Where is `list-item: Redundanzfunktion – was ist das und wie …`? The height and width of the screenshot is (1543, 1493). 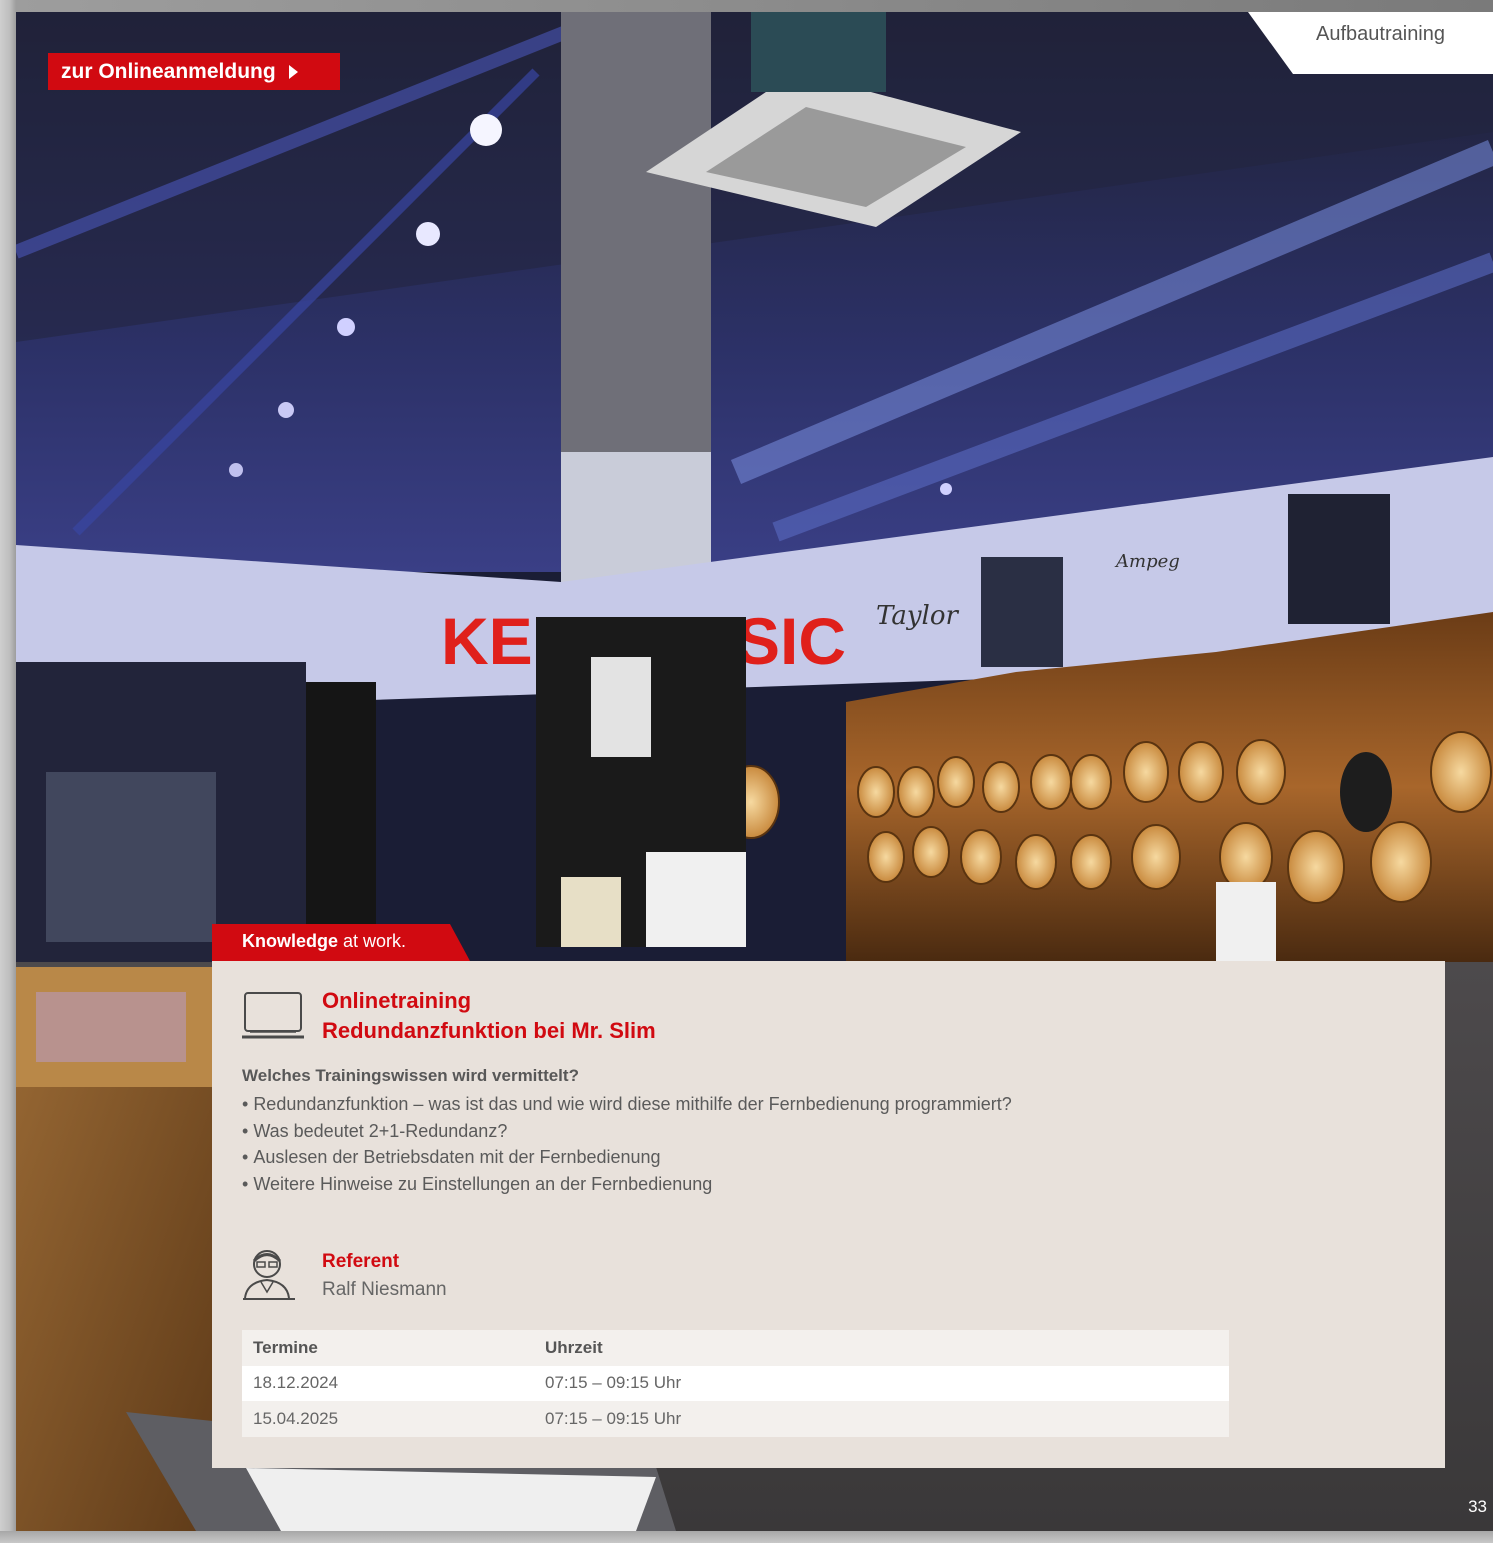
list-item: Redundanzfunktion – was ist das und wie … is located at coordinates (626, 1104).